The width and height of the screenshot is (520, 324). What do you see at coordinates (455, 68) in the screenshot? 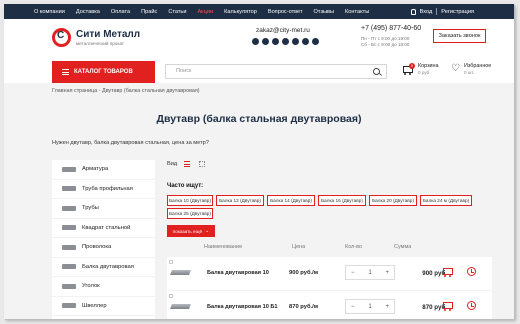
I see `heart-icon: ♡` at bounding box center [455, 68].